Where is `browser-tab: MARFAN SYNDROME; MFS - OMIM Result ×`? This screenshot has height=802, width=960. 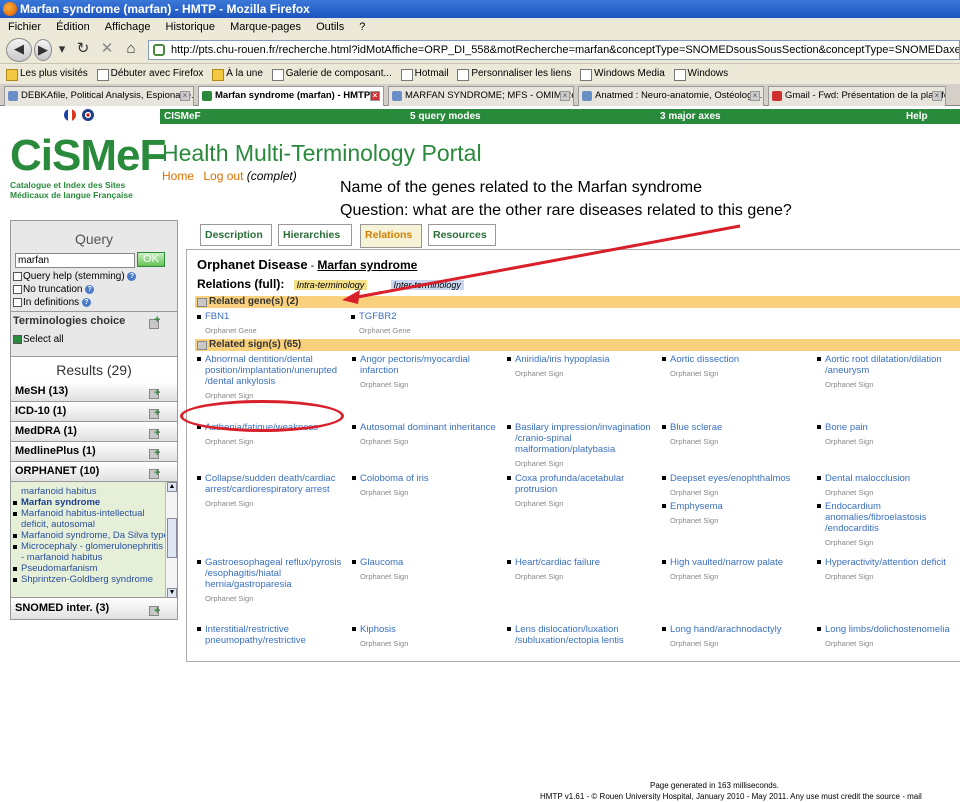
browser-tab: MARFAN SYNDROME; MFS - OMIM Result × is located at coordinates (481, 96).